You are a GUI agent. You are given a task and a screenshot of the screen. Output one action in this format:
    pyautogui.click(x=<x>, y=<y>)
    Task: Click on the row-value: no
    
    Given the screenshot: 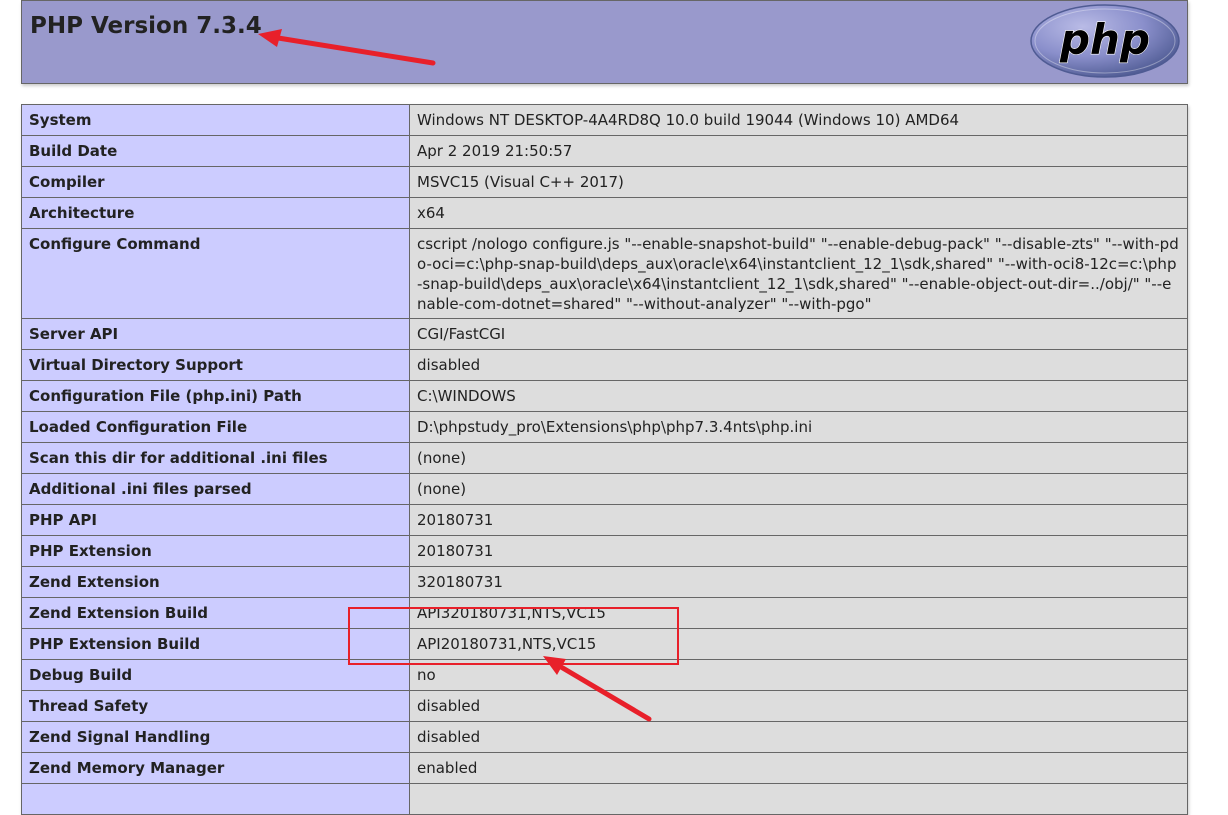 What is the action you would take?
    pyautogui.click(x=798, y=675)
    